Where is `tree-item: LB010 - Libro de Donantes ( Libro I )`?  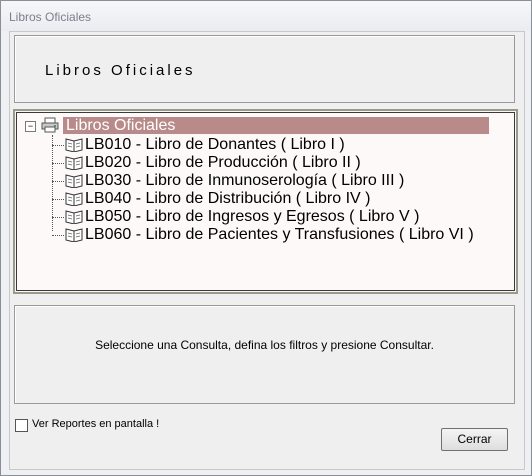
tree-item: LB010 - Libro de Donantes ( Libro I ) is located at coordinates (272, 145).